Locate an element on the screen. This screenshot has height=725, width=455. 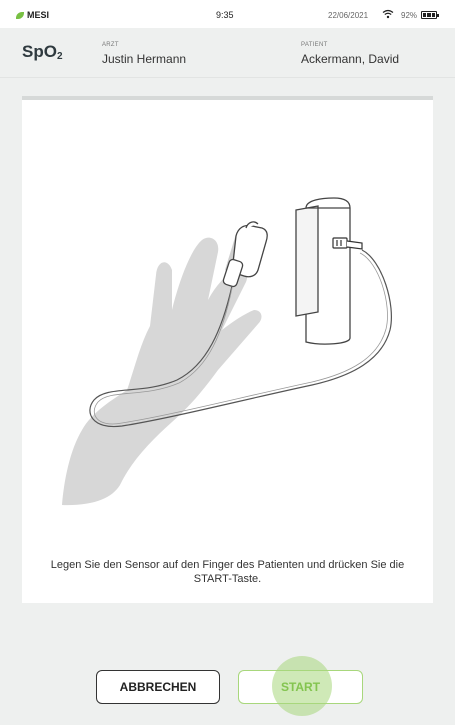
measurement-mode-title: SpO2 is located at coordinates (42, 52).